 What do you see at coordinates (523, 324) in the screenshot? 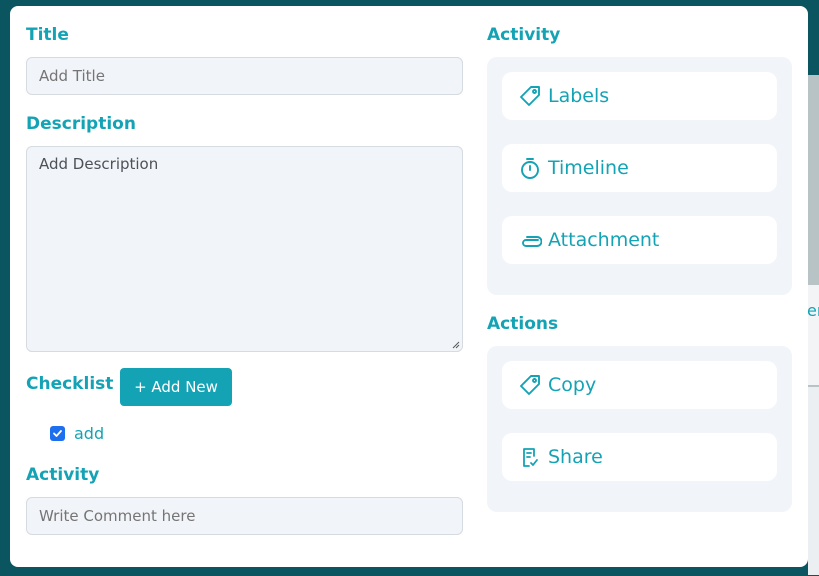
I see `actions-panel-heading: Actions` at bounding box center [523, 324].